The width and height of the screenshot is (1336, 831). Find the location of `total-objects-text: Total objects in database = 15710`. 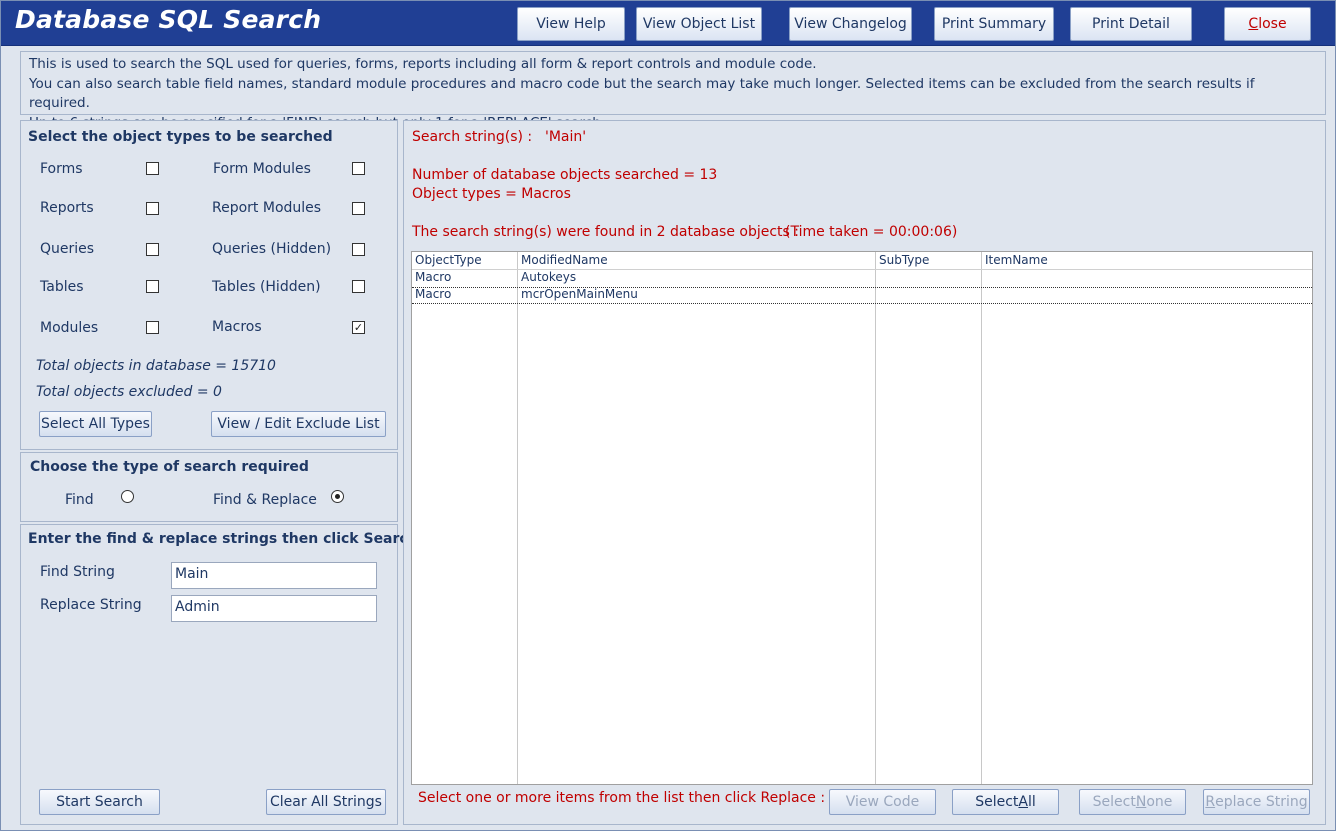

total-objects-text: Total objects in database = 15710 is located at coordinates (156, 366).